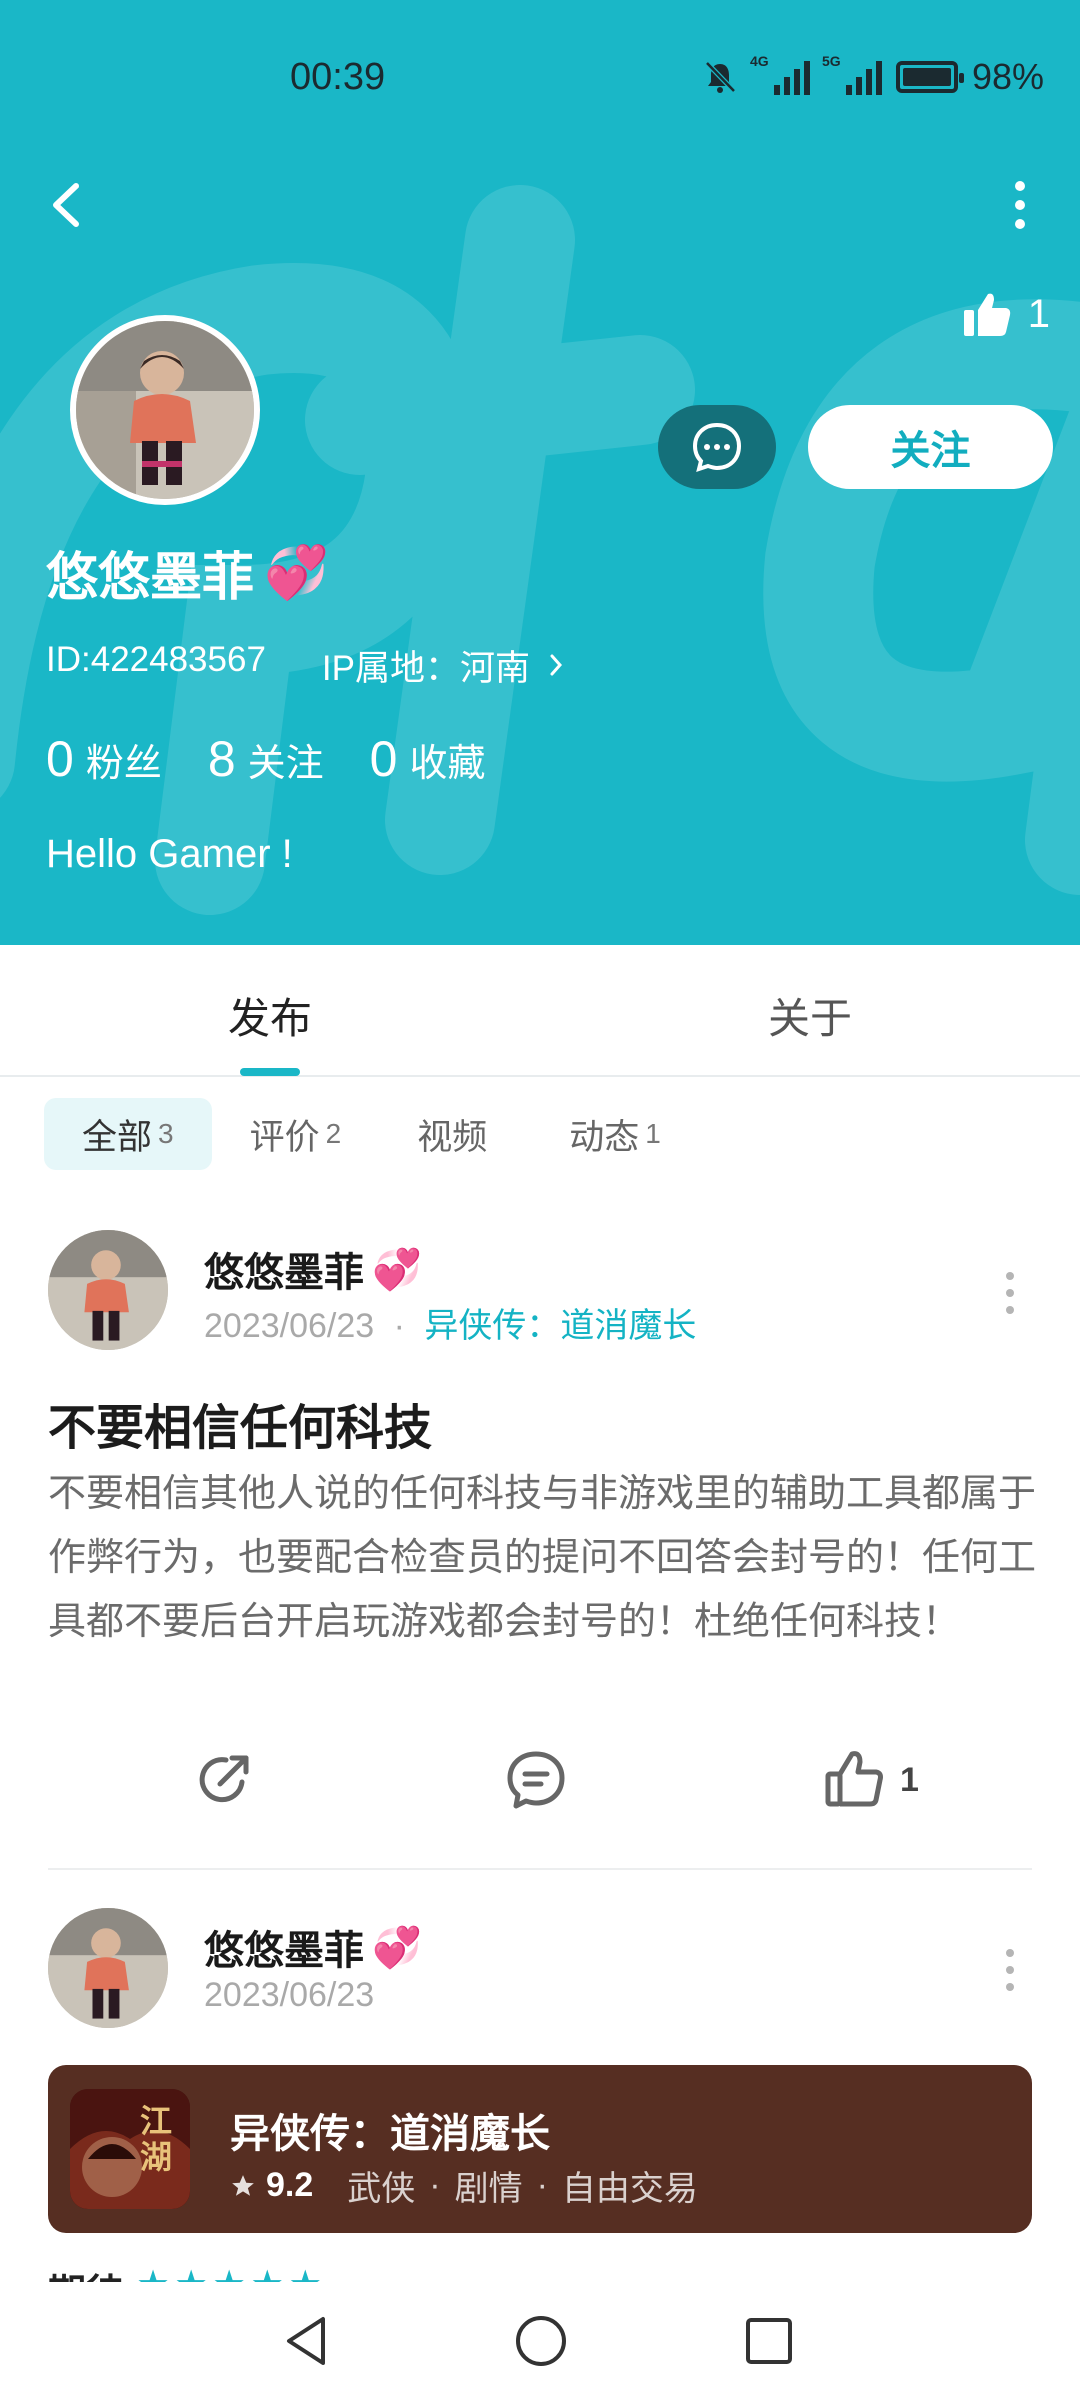  What do you see at coordinates (130, 2149) in the screenshot?
I see `game-icon: 江湖` at bounding box center [130, 2149].